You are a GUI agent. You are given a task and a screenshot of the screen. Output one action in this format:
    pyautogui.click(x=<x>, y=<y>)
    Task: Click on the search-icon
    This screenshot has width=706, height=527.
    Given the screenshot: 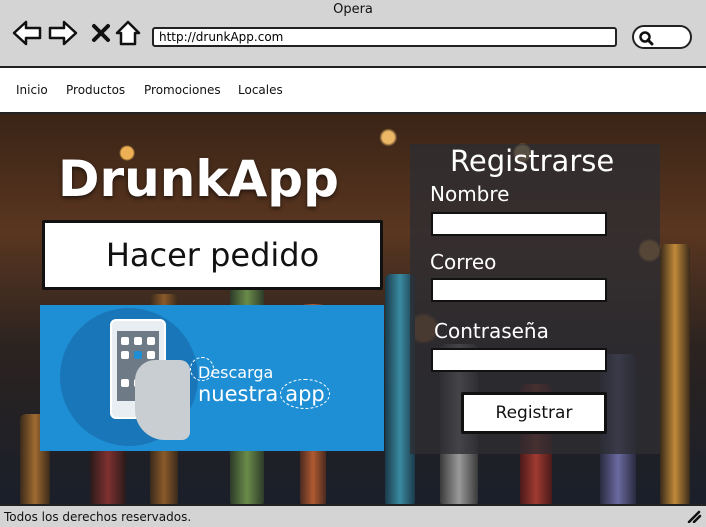 What is the action you would take?
    pyautogui.click(x=646, y=38)
    